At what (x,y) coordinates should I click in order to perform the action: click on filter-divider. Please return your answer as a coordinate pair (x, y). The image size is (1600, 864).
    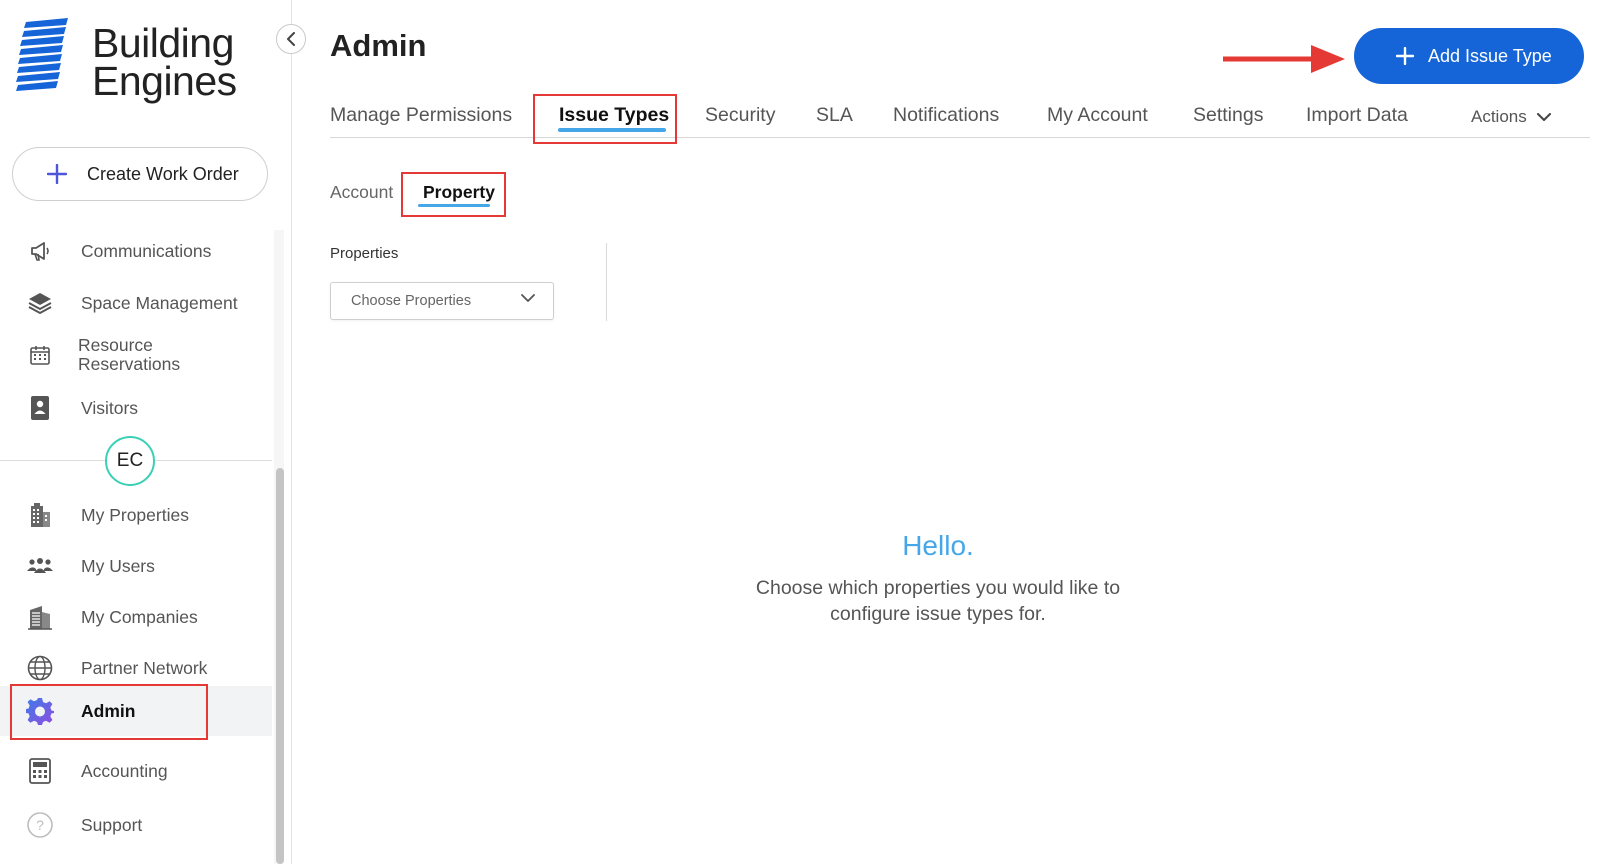
    Looking at the image, I should click on (606, 282).